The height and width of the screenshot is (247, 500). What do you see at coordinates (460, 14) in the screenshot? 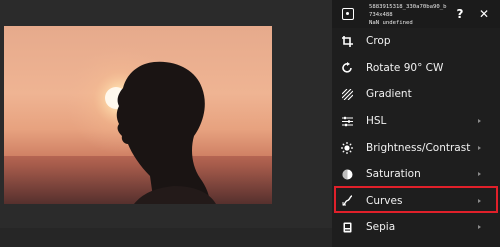
I see `help-button: ?` at bounding box center [460, 14].